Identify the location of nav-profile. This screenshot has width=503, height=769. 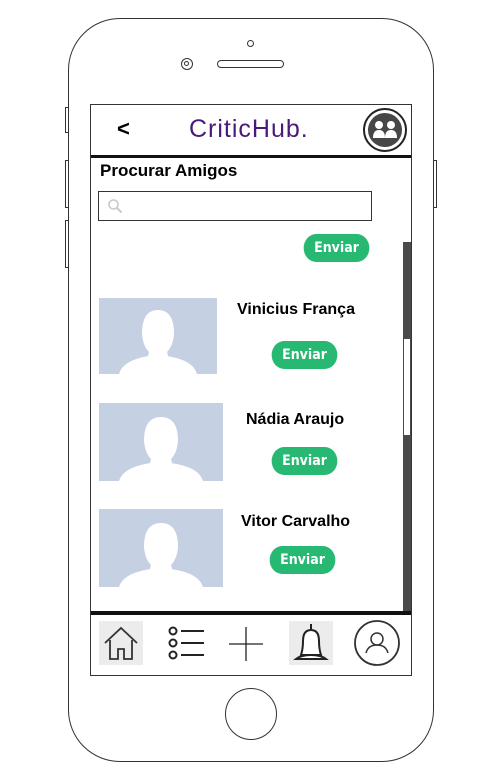
(377, 643).